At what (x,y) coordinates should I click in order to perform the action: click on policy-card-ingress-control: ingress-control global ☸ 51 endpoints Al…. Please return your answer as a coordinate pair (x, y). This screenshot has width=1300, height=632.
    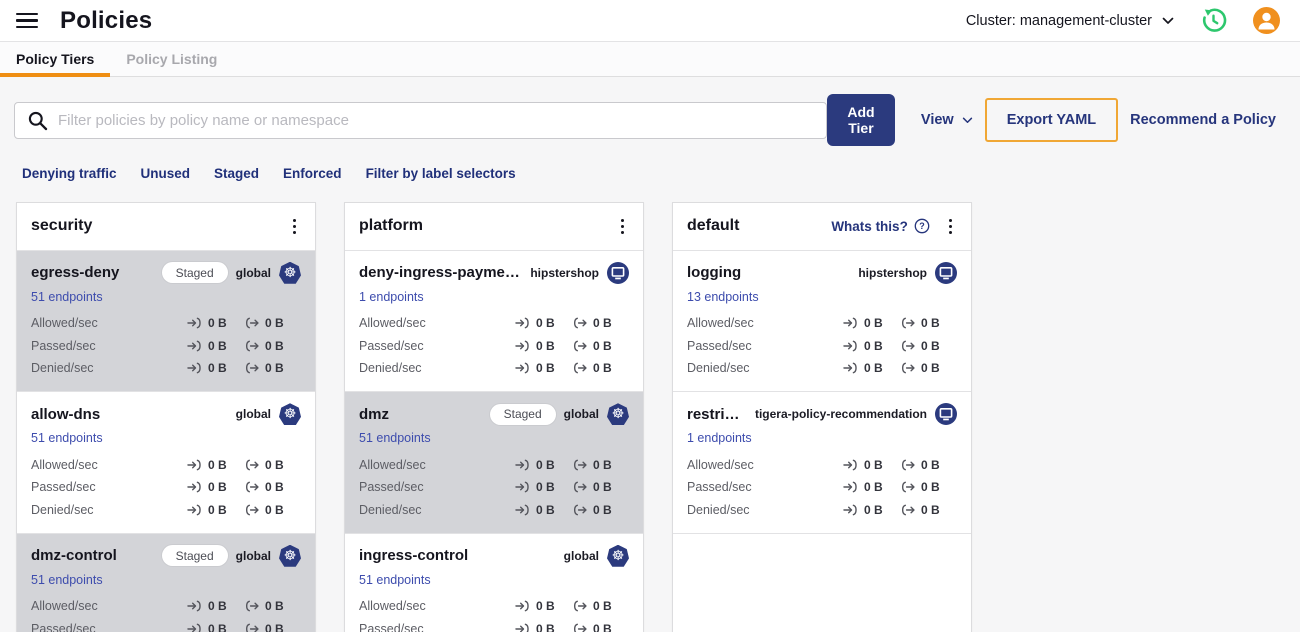
    Looking at the image, I should click on (494, 582).